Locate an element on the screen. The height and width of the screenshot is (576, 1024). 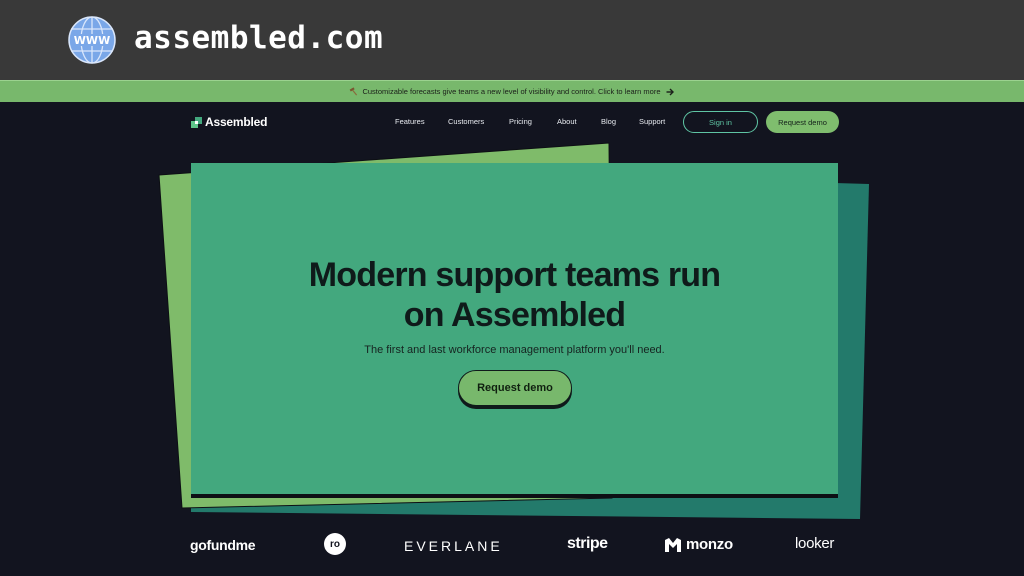
svg-text: WWW is located at coordinates (92, 40).